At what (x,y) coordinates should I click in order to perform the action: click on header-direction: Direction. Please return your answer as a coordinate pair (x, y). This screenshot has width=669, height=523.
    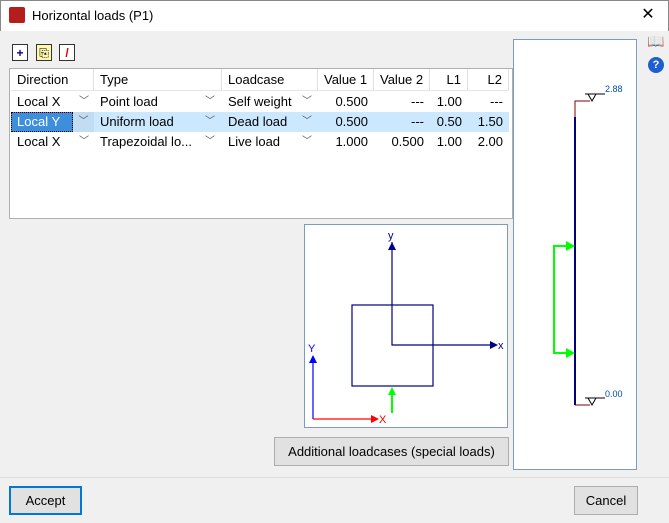
    Looking at the image, I should click on (52, 80).